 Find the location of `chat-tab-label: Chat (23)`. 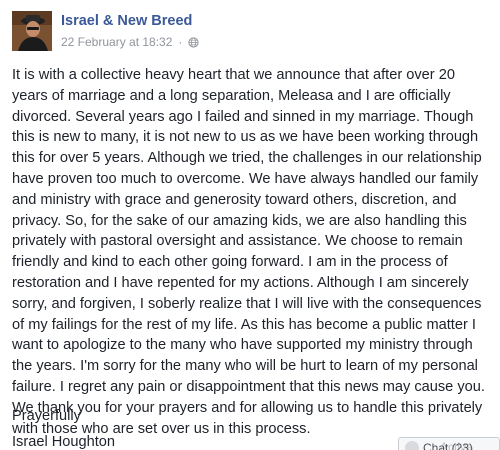

chat-tab-label: Chat (23) is located at coordinates (448, 445).